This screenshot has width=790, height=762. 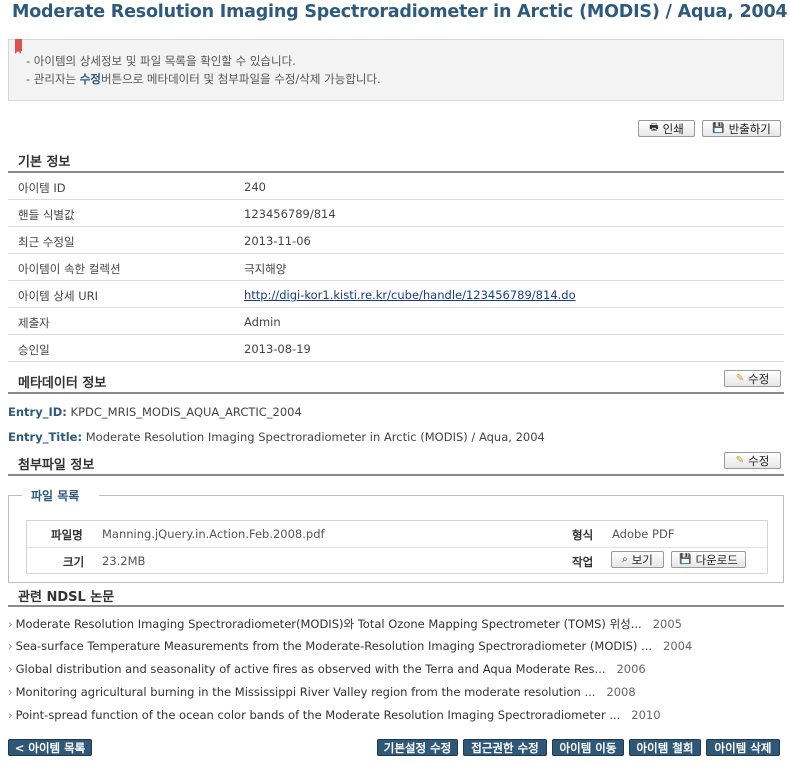 I want to click on binoculars-icon: ⌕, so click(x=625, y=559).